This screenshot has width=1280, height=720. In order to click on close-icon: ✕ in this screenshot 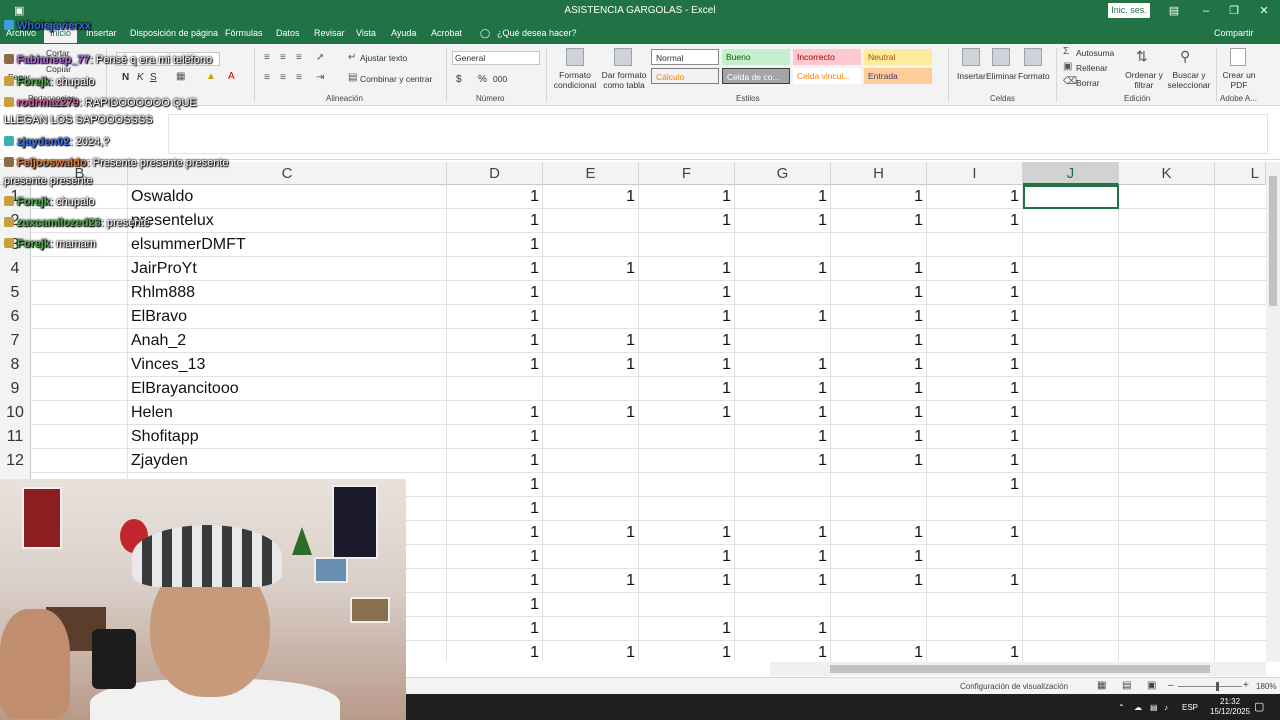, I will do `click(1264, 11)`.